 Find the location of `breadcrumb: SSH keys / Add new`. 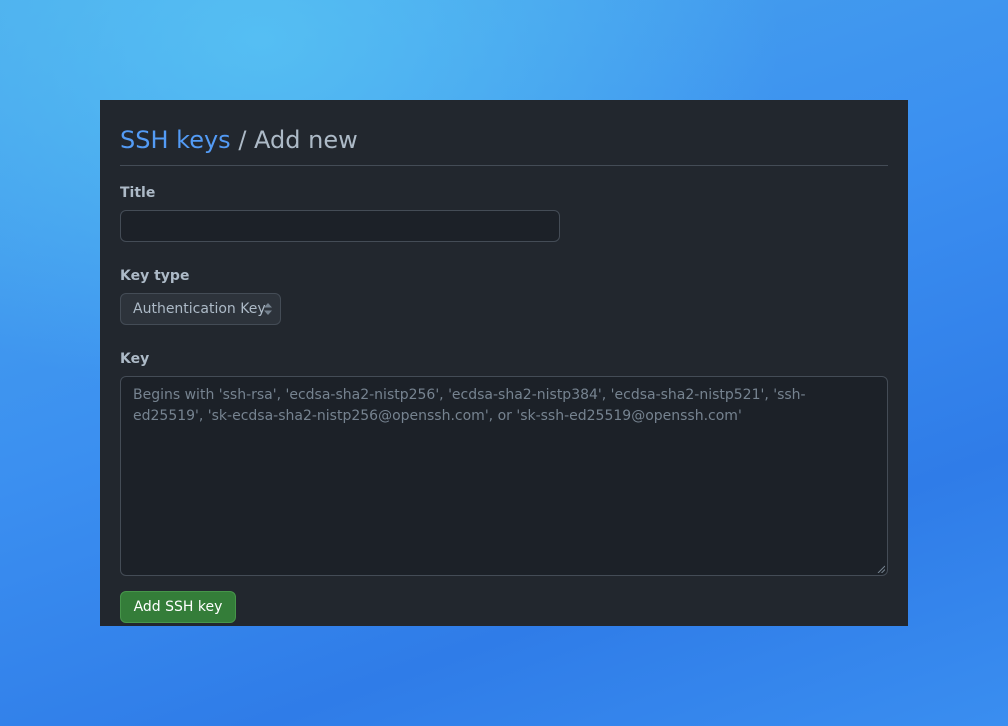

breadcrumb: SSH keys / Add new is located at coordinates (504, 133).